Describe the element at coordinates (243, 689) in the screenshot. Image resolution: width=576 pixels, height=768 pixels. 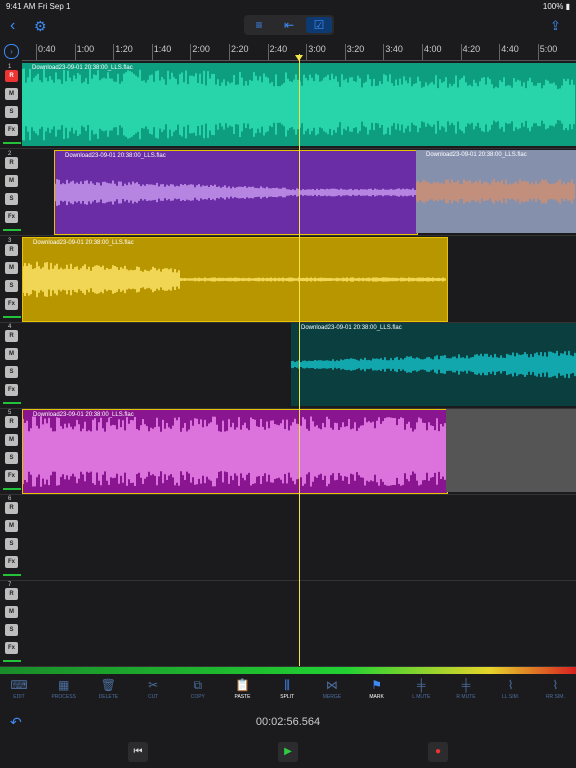
I see `toolbar-paste-button: 📋 PASTE` at that location.